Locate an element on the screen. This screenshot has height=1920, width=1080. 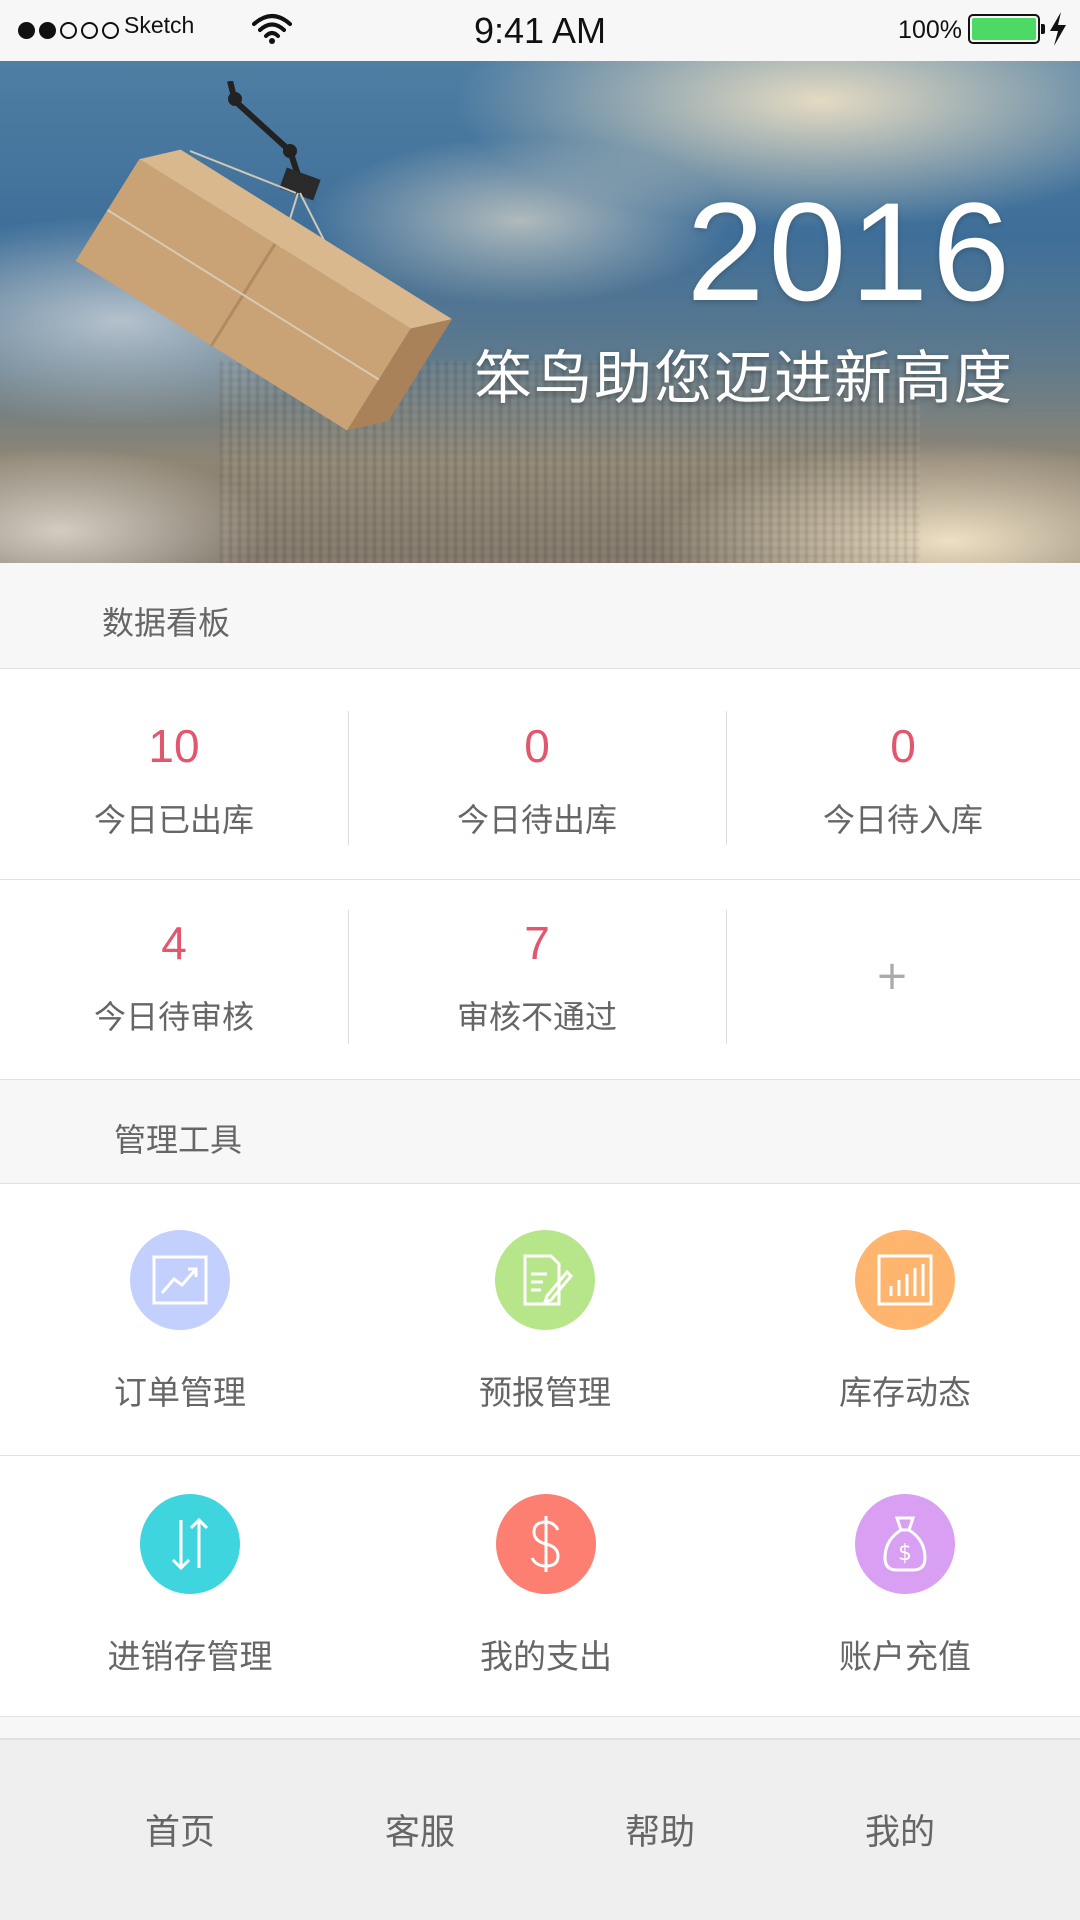
tab-home: 首页 is located at coordinates (180, 1829).